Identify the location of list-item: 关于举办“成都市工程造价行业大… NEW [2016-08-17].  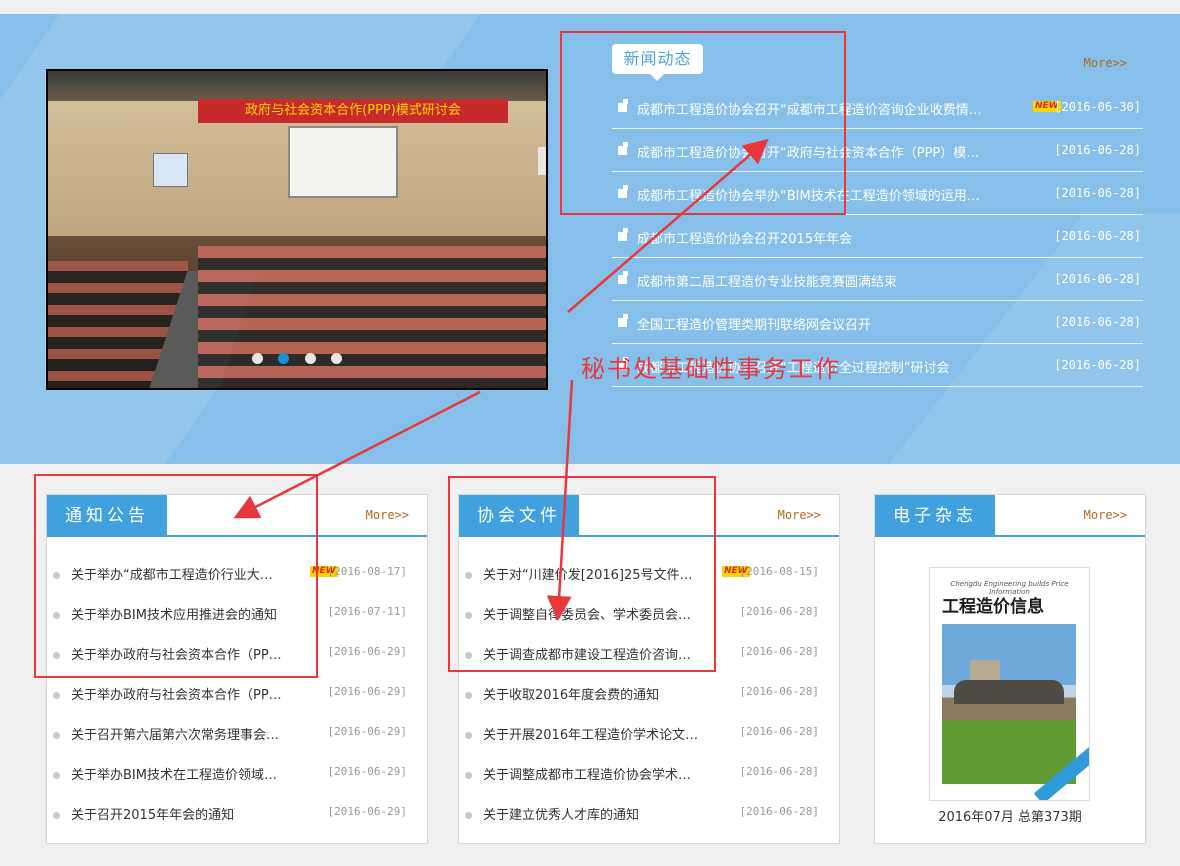
(237, 572).